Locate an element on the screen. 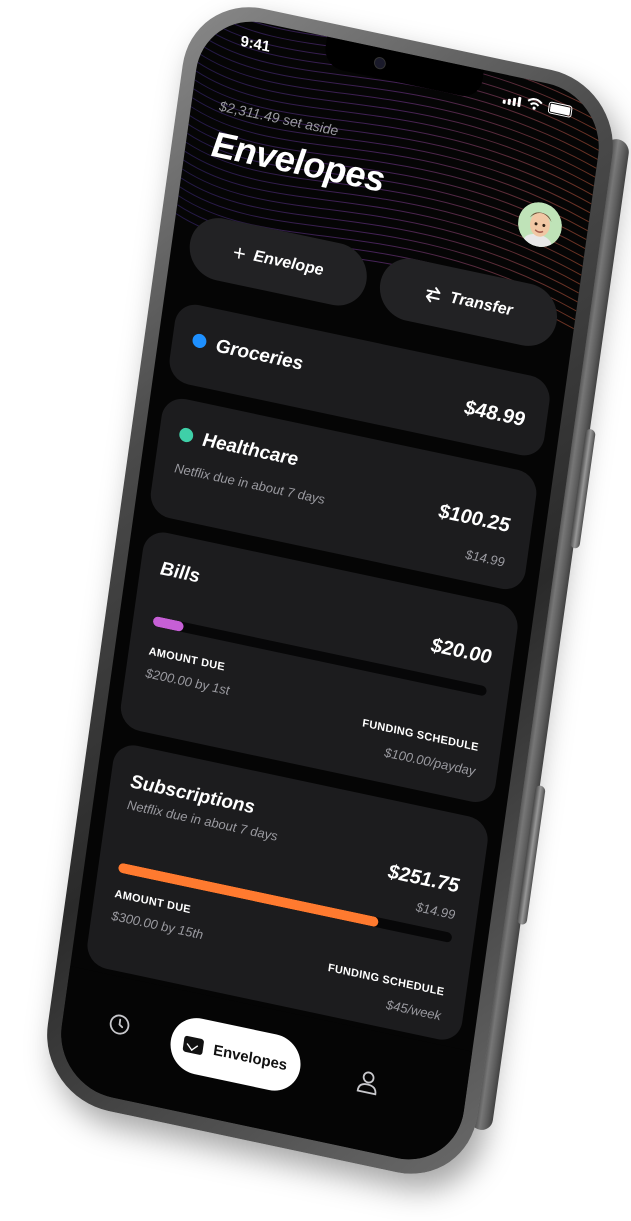 The width and height of the screenshot is (631, 1221). transfer-label: Transfer is located at coordinates (481, 304).